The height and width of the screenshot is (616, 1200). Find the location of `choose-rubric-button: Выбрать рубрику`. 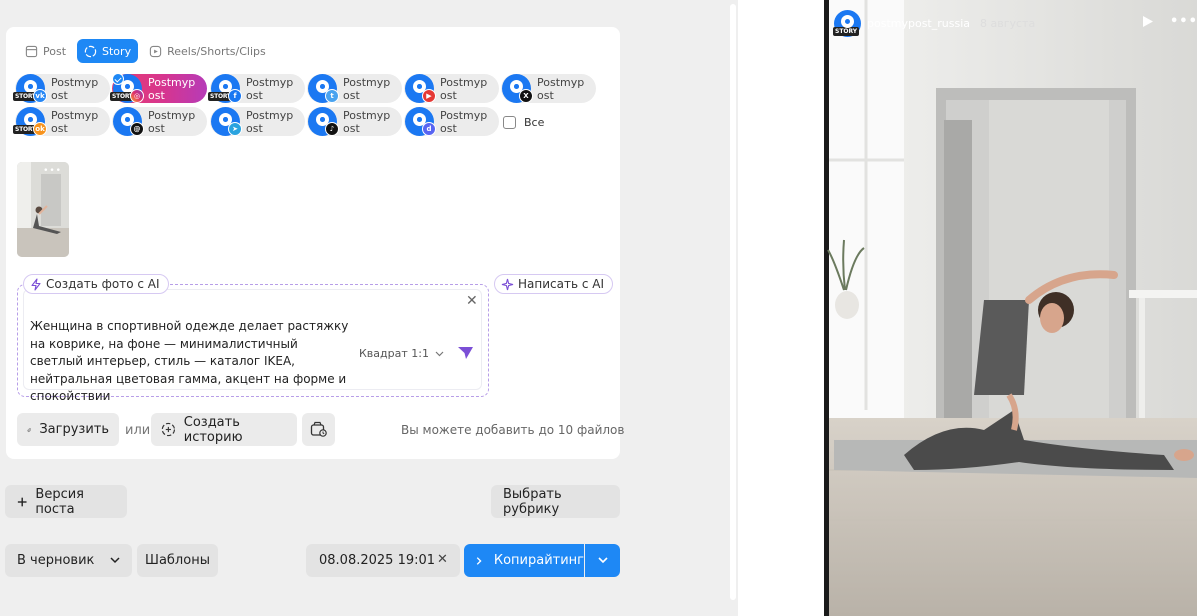

choose-rubric-button: Выбрать рубрику is located at coordinates (555, 501).